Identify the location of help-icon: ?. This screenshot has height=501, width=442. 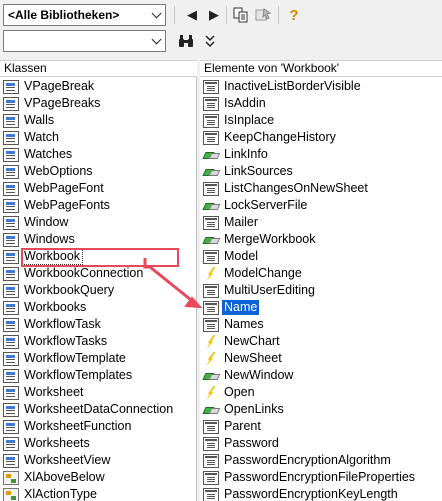
(294, 15).